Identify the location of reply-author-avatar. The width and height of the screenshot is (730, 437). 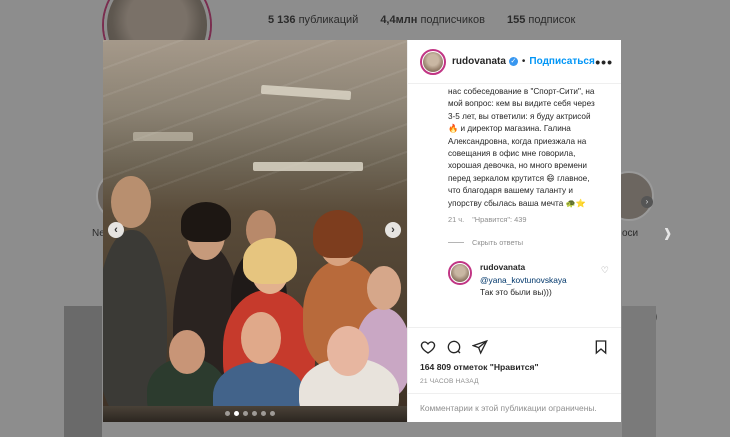
(460, 273).